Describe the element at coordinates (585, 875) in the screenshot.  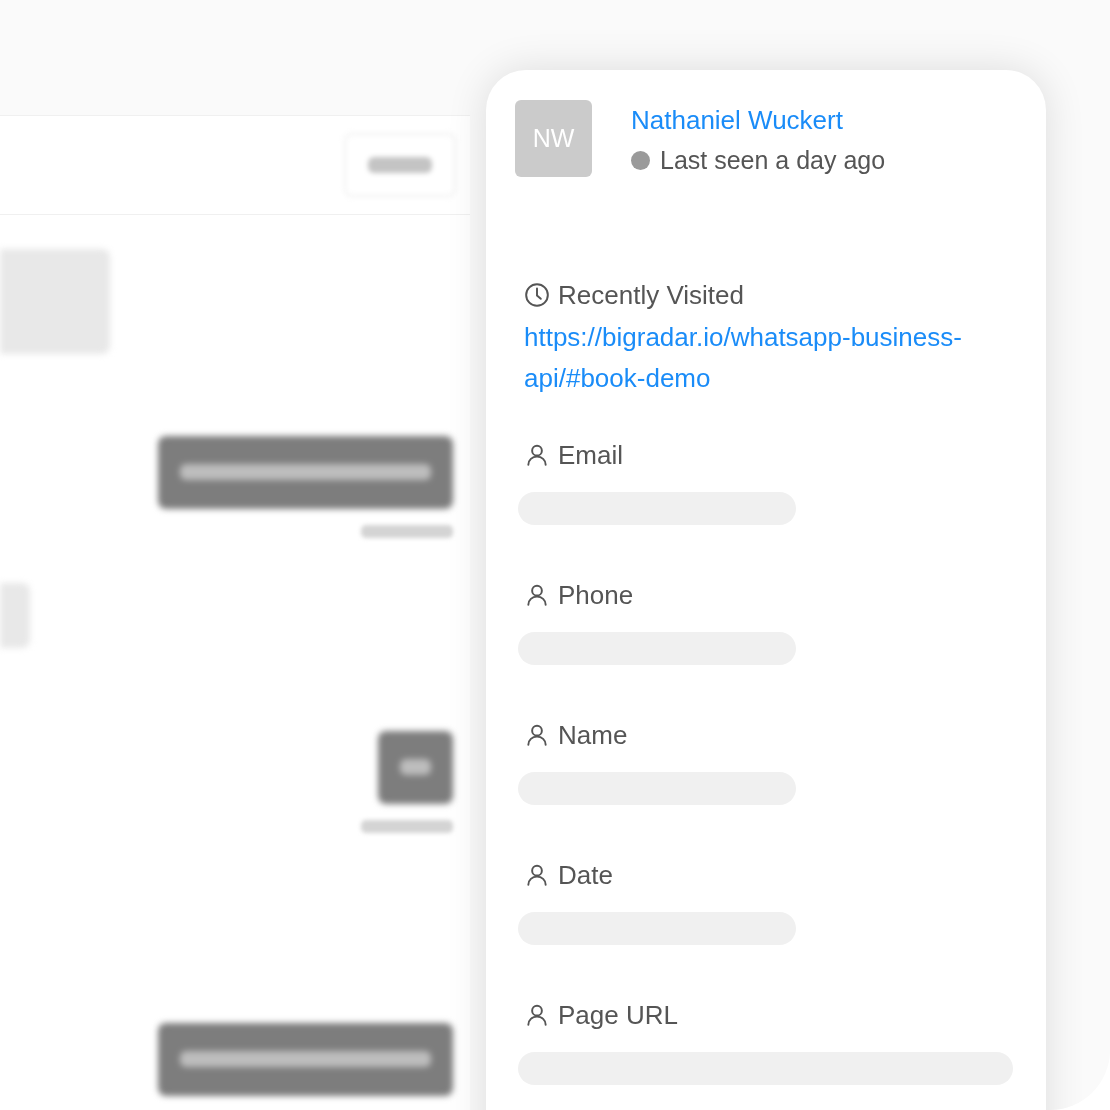
I see `field-label: Date` at that location.